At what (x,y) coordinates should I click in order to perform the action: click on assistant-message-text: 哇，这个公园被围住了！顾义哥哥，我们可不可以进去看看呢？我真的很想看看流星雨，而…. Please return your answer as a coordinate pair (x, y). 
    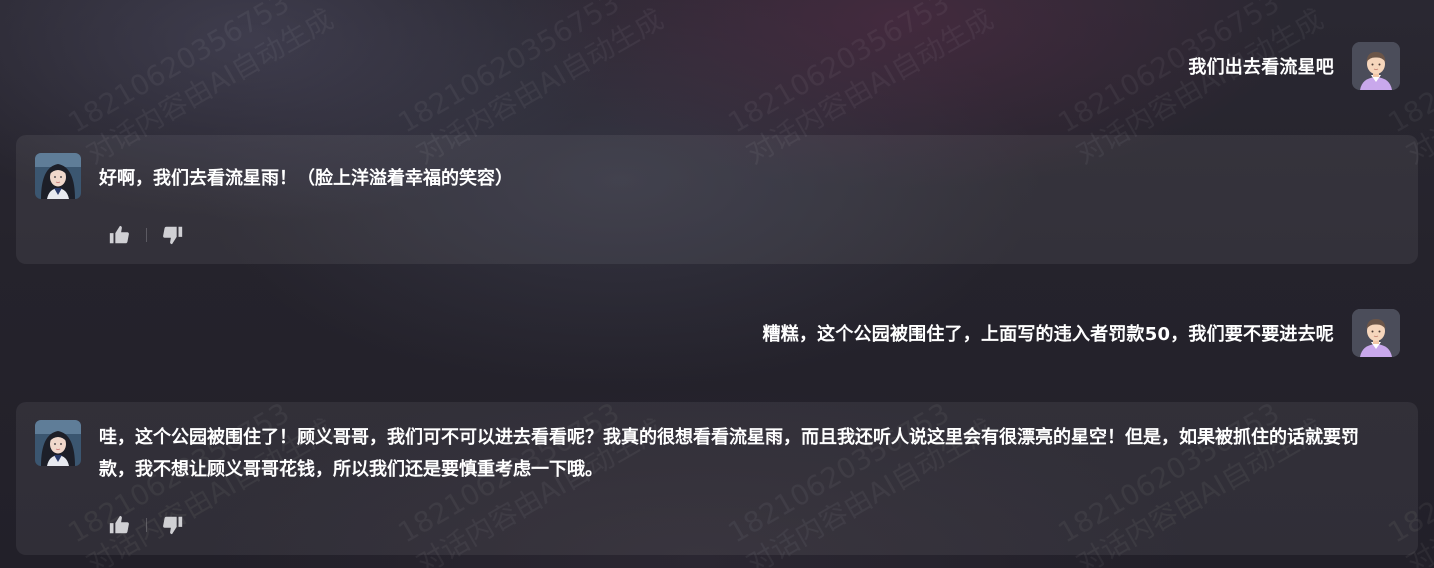
    Looking at the image, I should click on (729, 453).